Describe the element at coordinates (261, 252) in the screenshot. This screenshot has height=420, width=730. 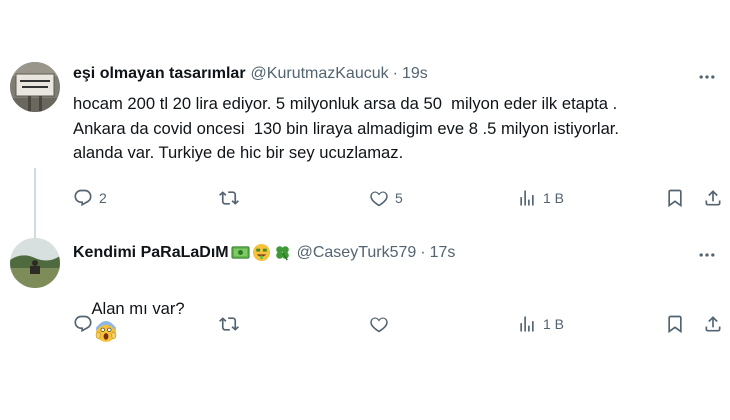
I see `money-face-icon` at that location.